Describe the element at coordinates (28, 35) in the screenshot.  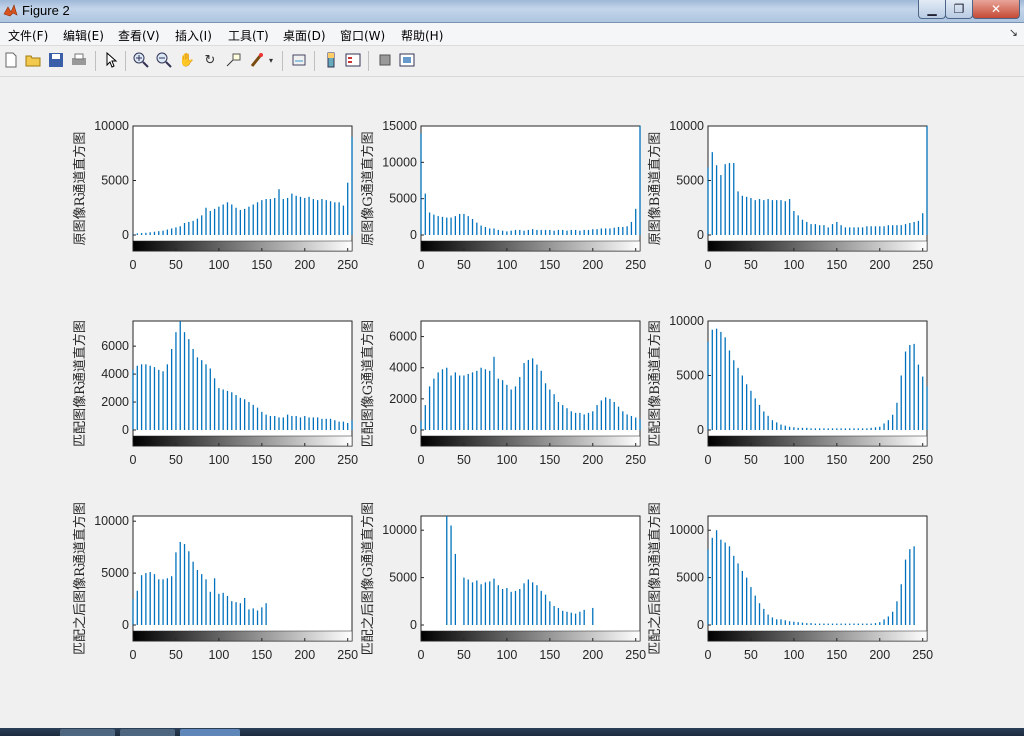
I see `menu-file: 文件(F)` at that location.